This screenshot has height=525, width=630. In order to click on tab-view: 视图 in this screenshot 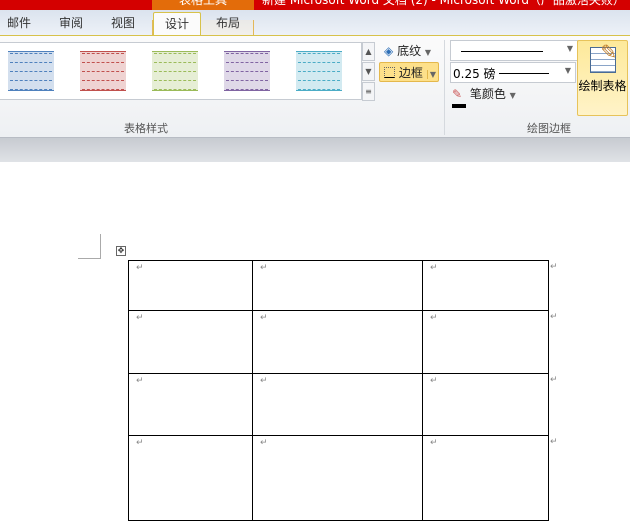, I will do `click(123, 24)`.